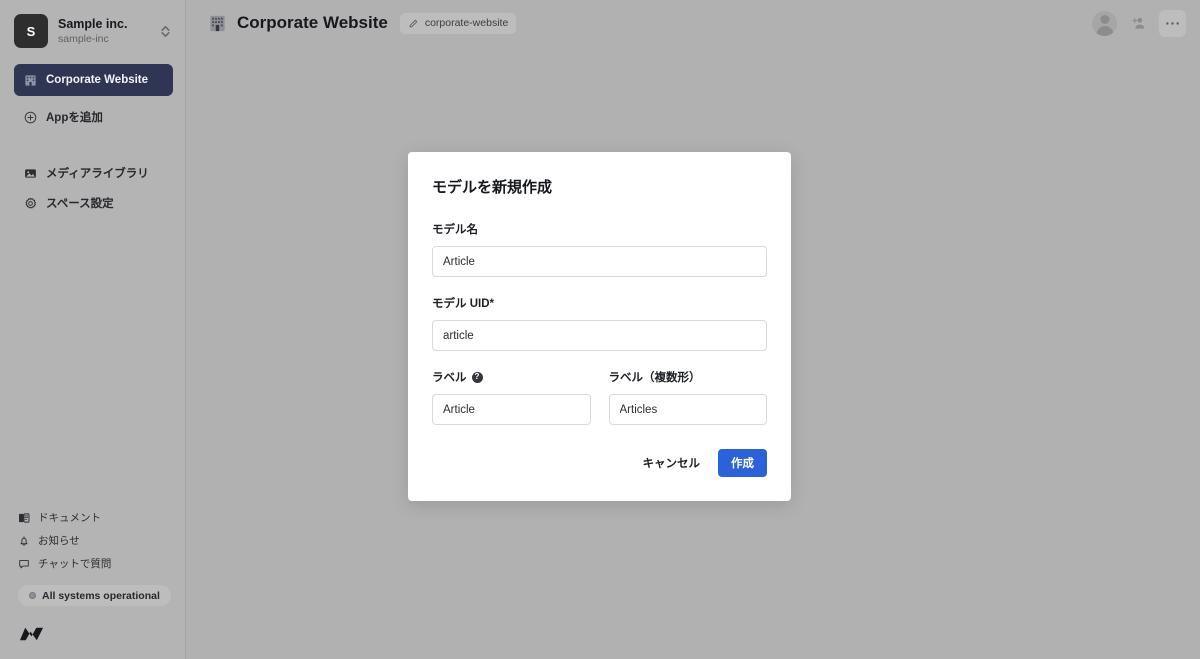 This screenshot has height=659, width=1200. I want to click on dialog-title: モデルを新規作成, so click(492, 187).